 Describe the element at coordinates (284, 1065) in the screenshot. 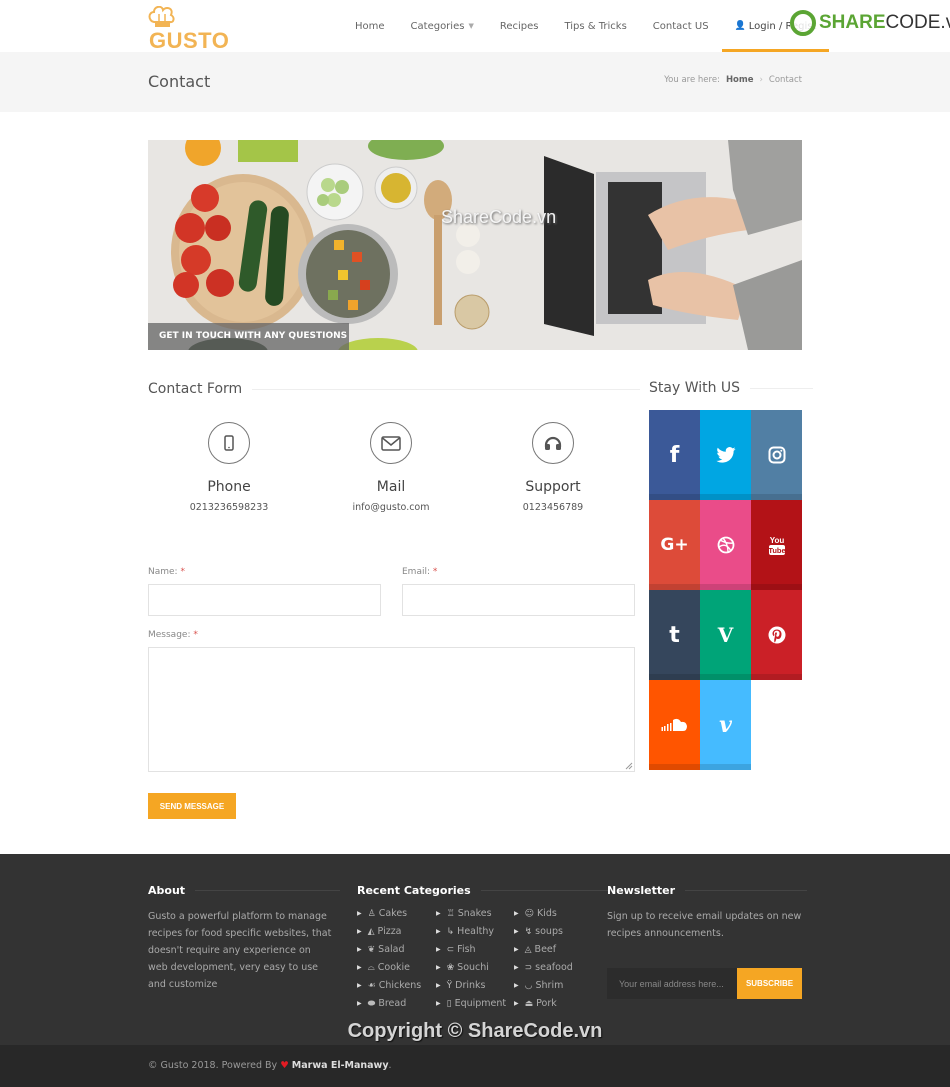

I see `heart-icon: ♥` at that location.